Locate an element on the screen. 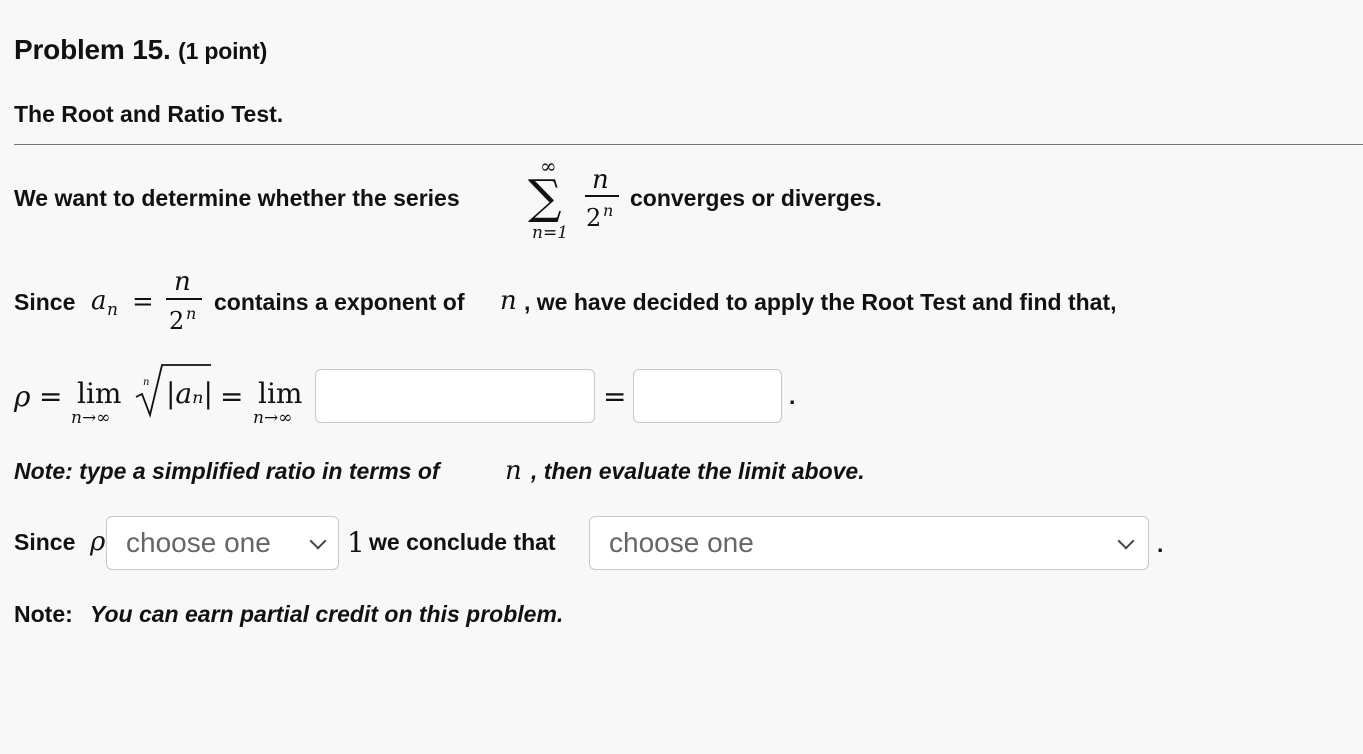 This screenshot has height=754, width=1363. note-ratio-suffix: , then evaluate the limit above. is located at coordinates (698, 471).